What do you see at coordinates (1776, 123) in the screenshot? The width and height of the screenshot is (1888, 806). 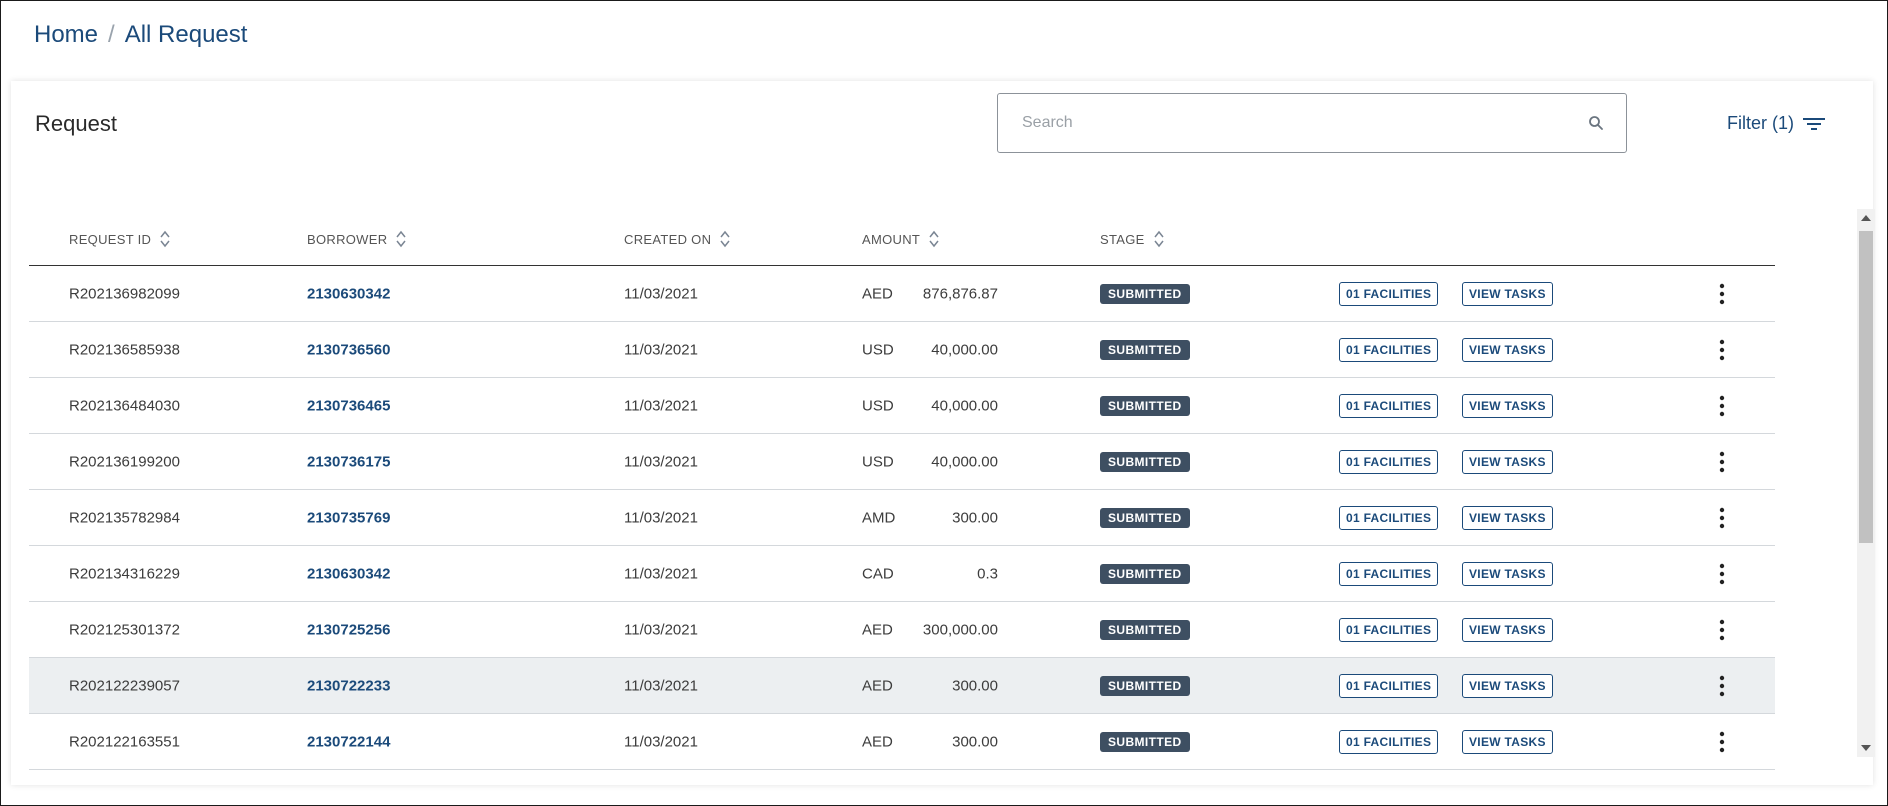 I see `filter-button: Filter (1)` at bounding box center [1776, 123].